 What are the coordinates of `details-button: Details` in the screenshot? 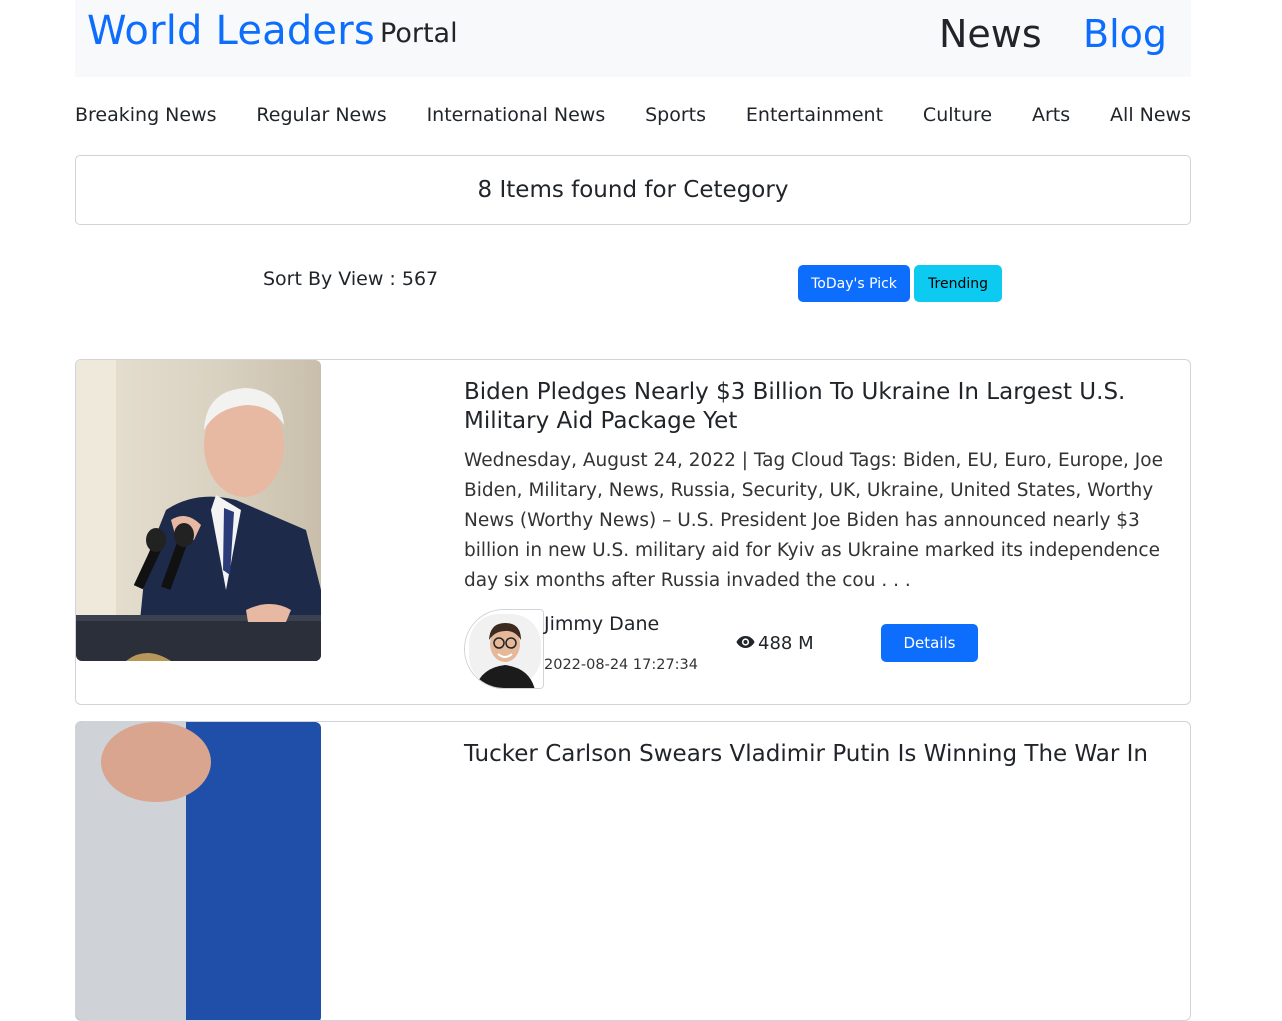 It's located at (929, 643).